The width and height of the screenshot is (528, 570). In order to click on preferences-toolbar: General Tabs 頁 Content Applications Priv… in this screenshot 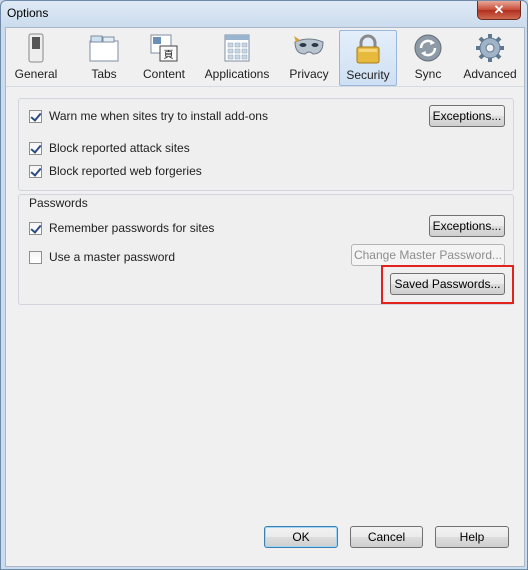, I will do `click(265, 57)`.